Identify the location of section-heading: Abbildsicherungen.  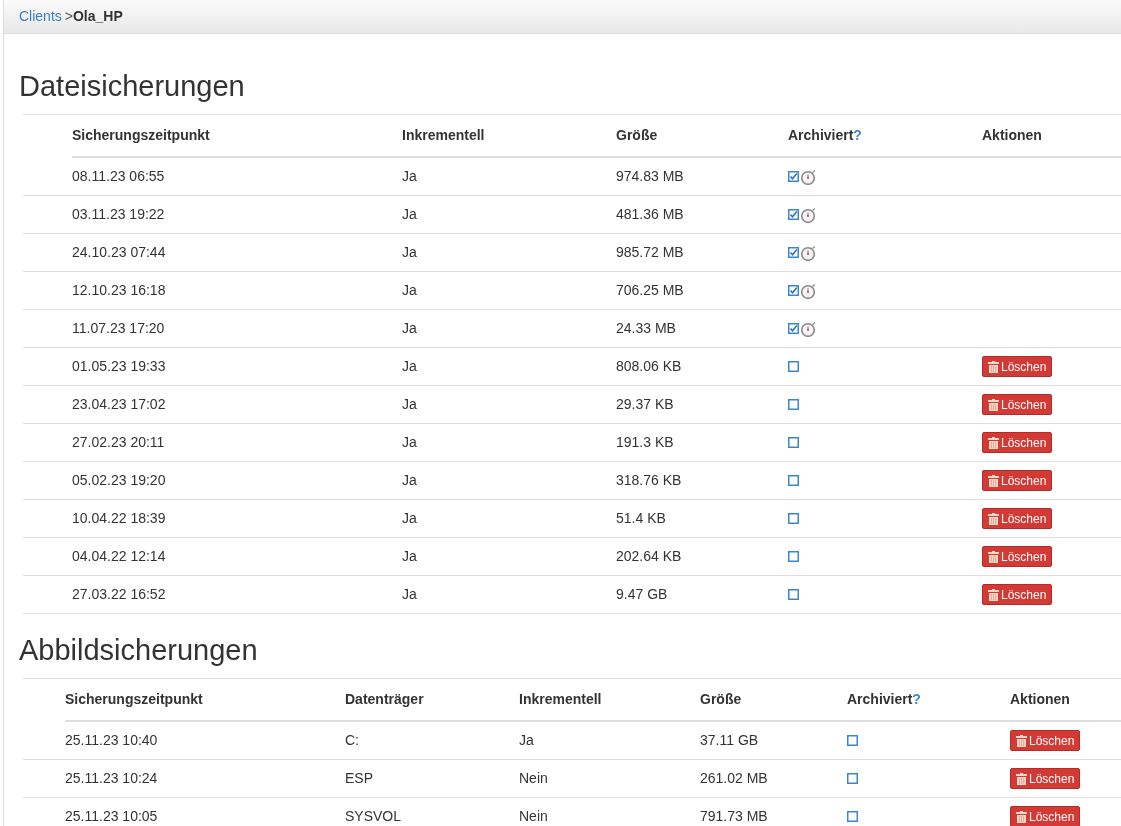
(139, 650).